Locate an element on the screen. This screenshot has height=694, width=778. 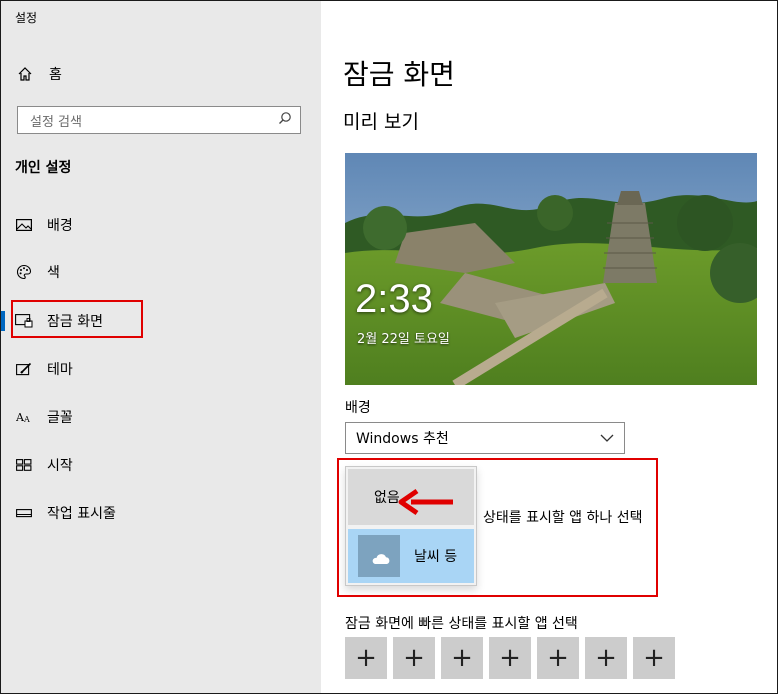
font-icon: AA is located at coordinates (24, 417).